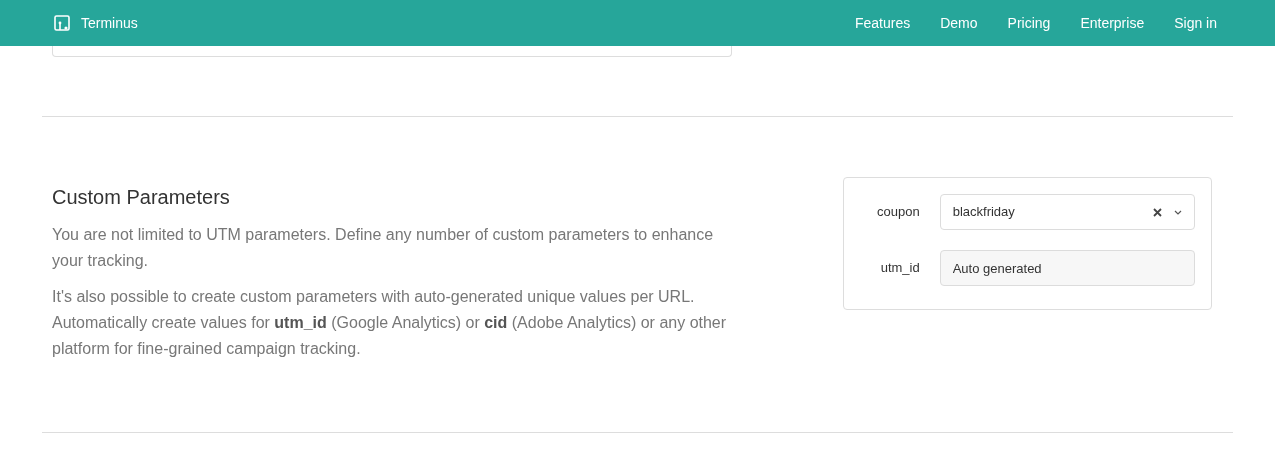  What do you see at coordinates (1178, 212) in the screenshot?
I see `chevron-down-icon` at bounding box center [1178, 212].